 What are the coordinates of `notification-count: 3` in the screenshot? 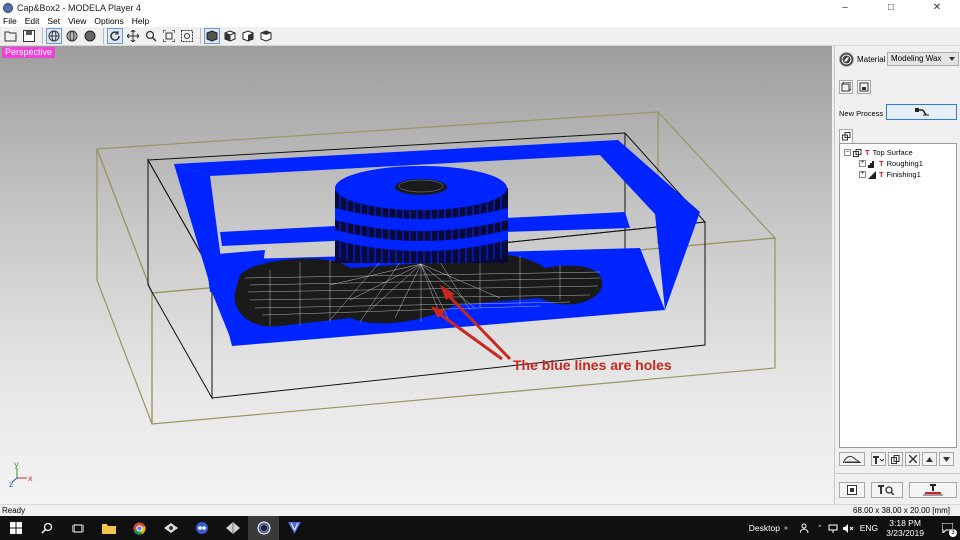 It's located at (953, 533).